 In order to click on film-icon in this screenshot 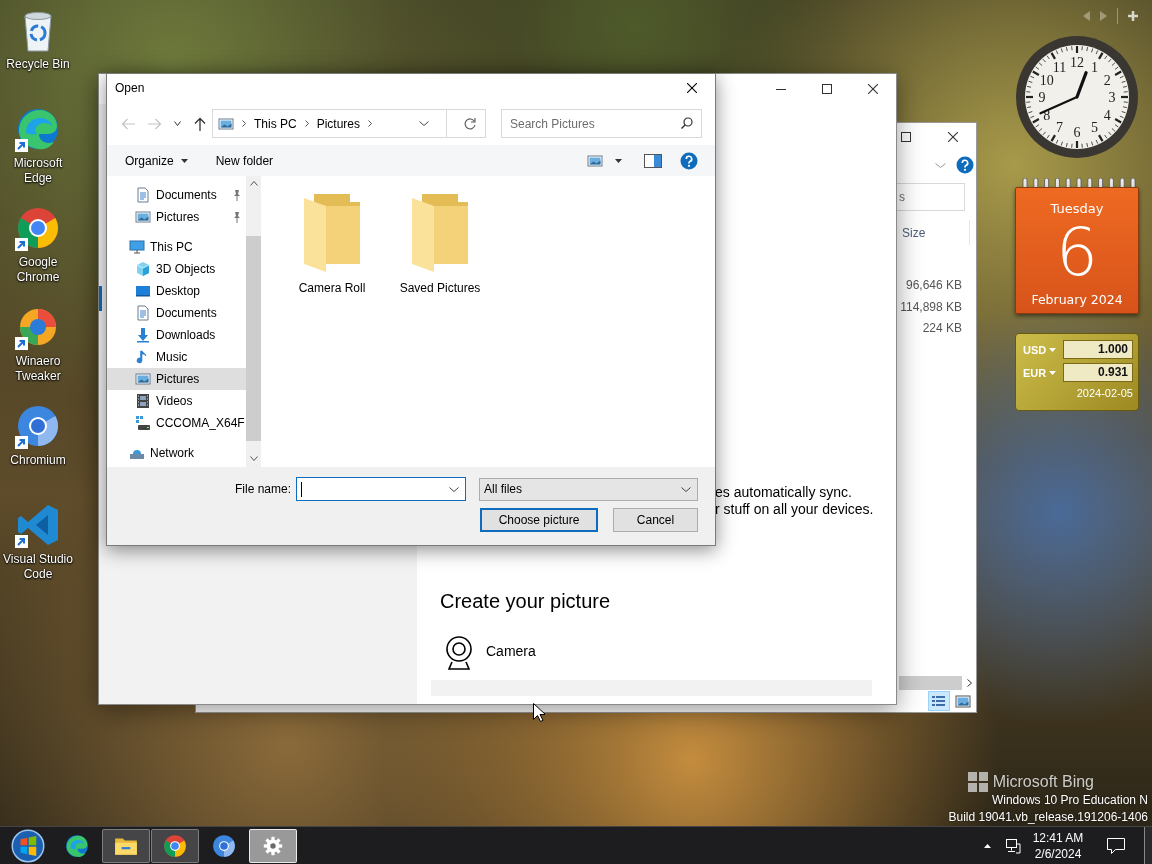, I will do `click(143, 401)`.